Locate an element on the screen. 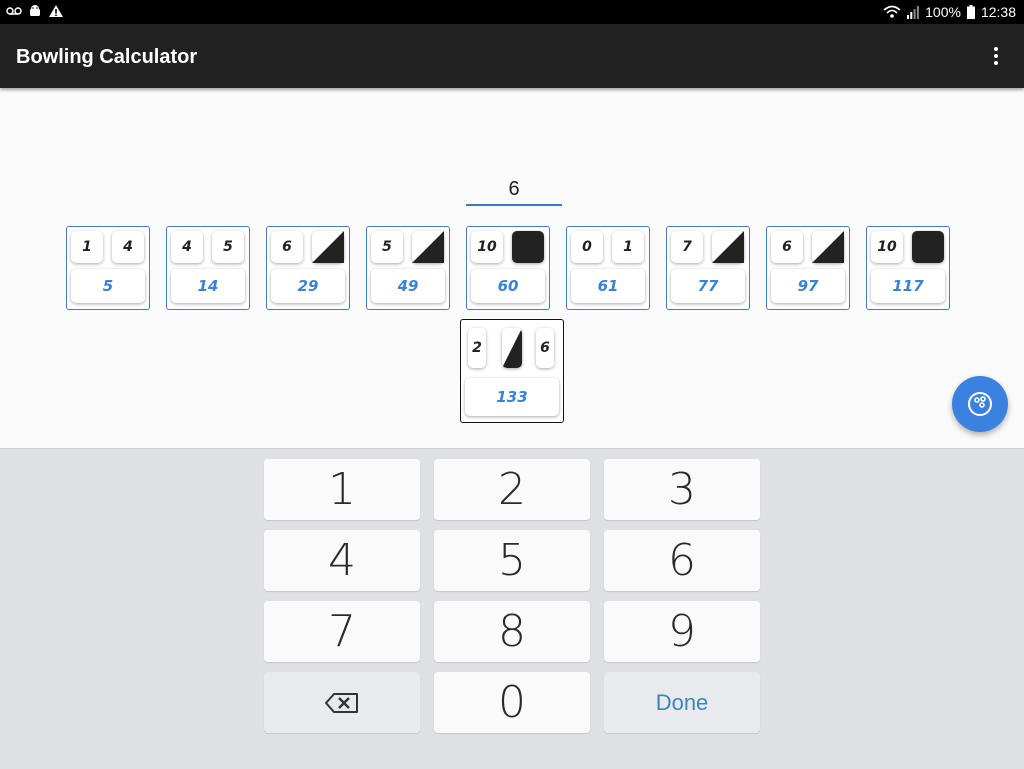  bowling-ball-button is located at coordinates (980, 404).